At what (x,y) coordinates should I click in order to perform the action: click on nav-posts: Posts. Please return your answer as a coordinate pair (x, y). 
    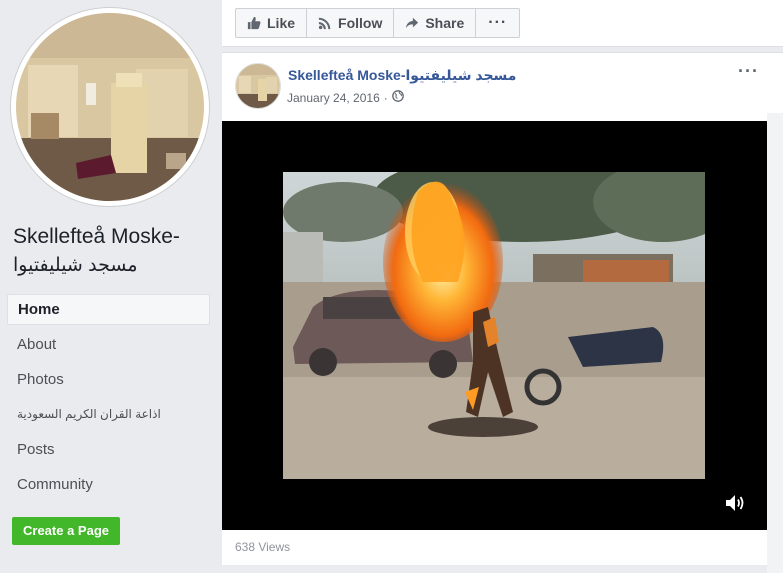
    Looking at the image, I should click on (108, 449).